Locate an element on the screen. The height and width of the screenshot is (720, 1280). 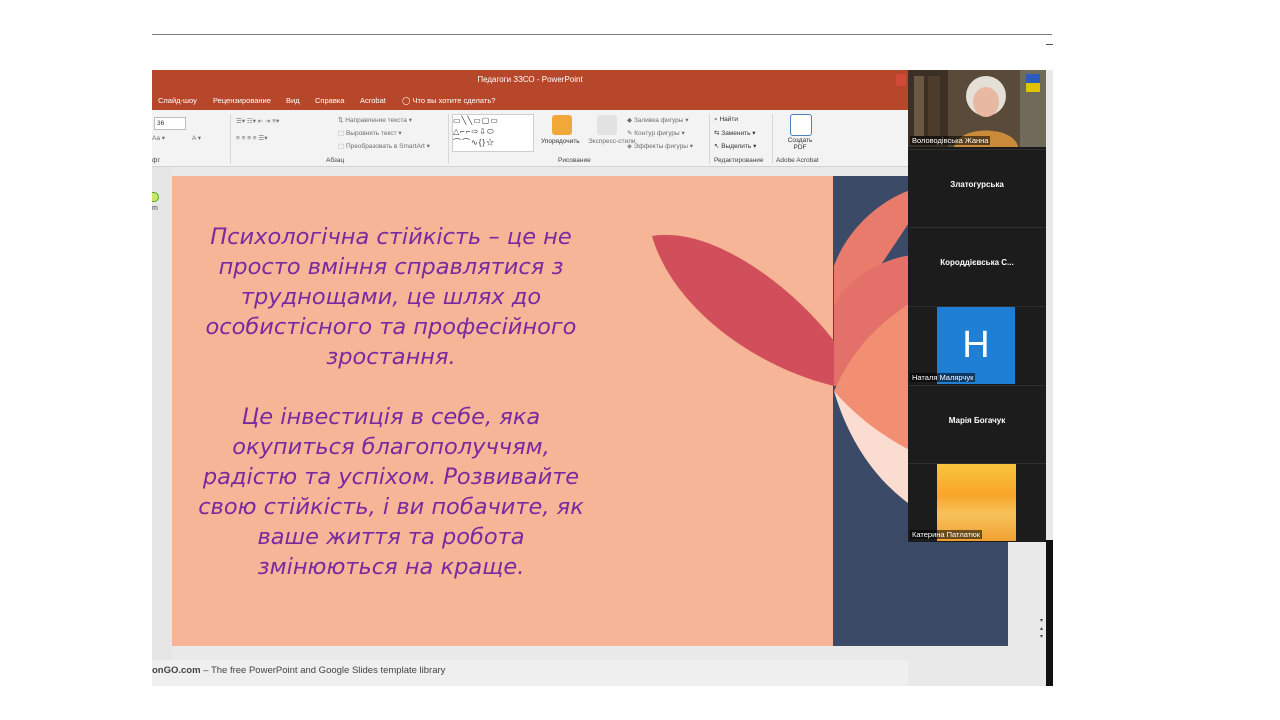
participant-name: Марія Богачук is located at coordinates (977, 420).